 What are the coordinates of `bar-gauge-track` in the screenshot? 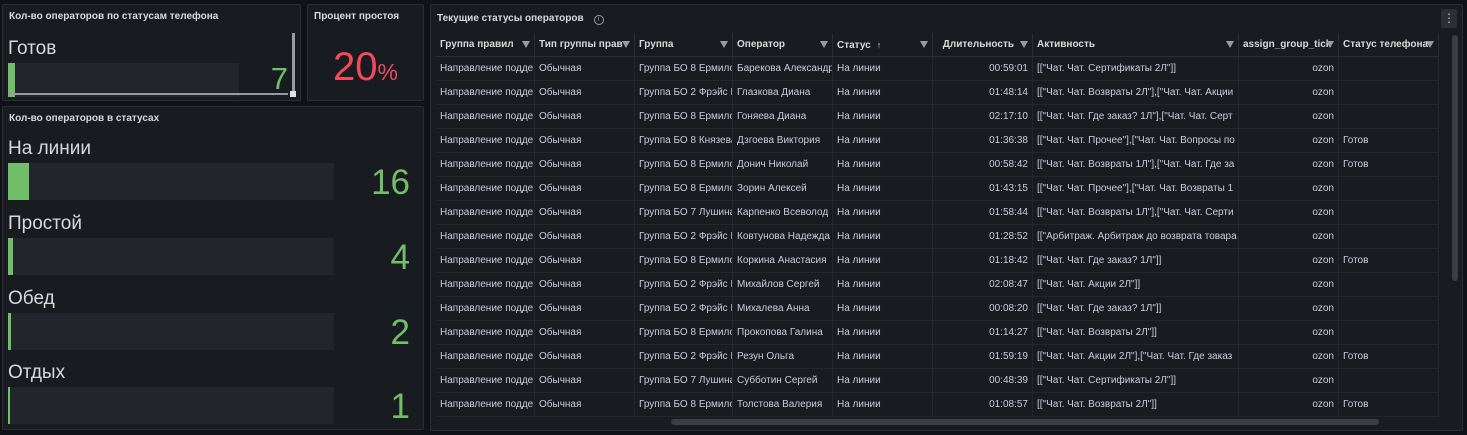 It's located at (171, 181).